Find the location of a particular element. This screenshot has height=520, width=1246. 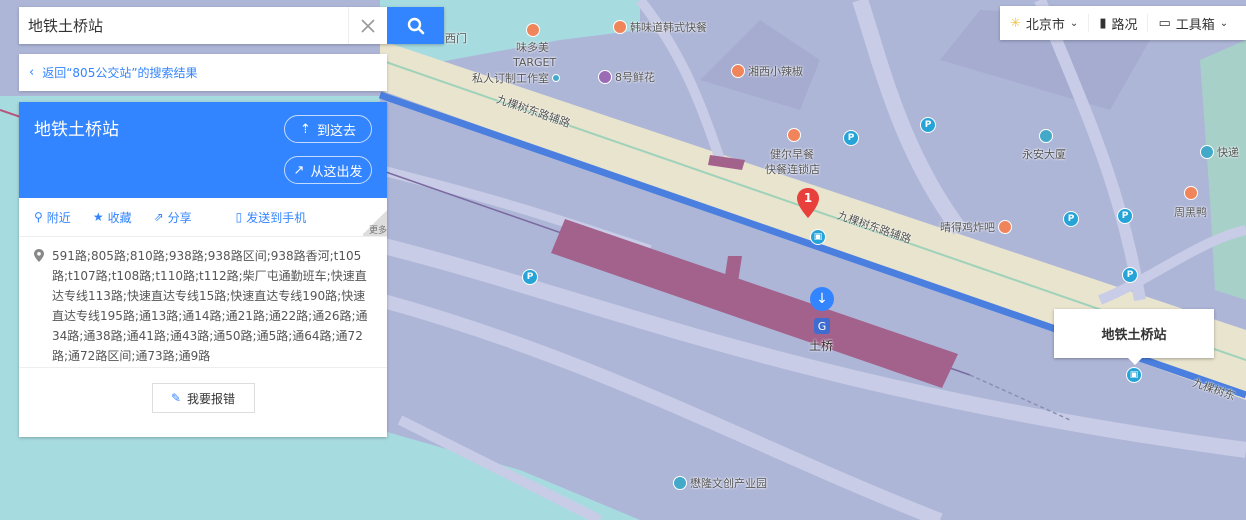

poi-yongan-icon is located at coordinates (1046, 136).